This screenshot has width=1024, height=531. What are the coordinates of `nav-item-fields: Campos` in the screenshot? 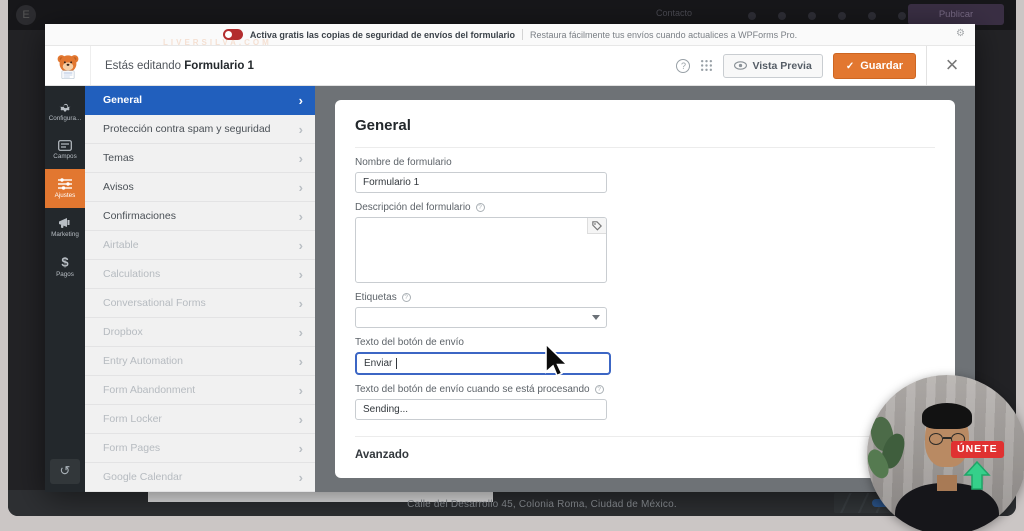 It's located at (65, 149).